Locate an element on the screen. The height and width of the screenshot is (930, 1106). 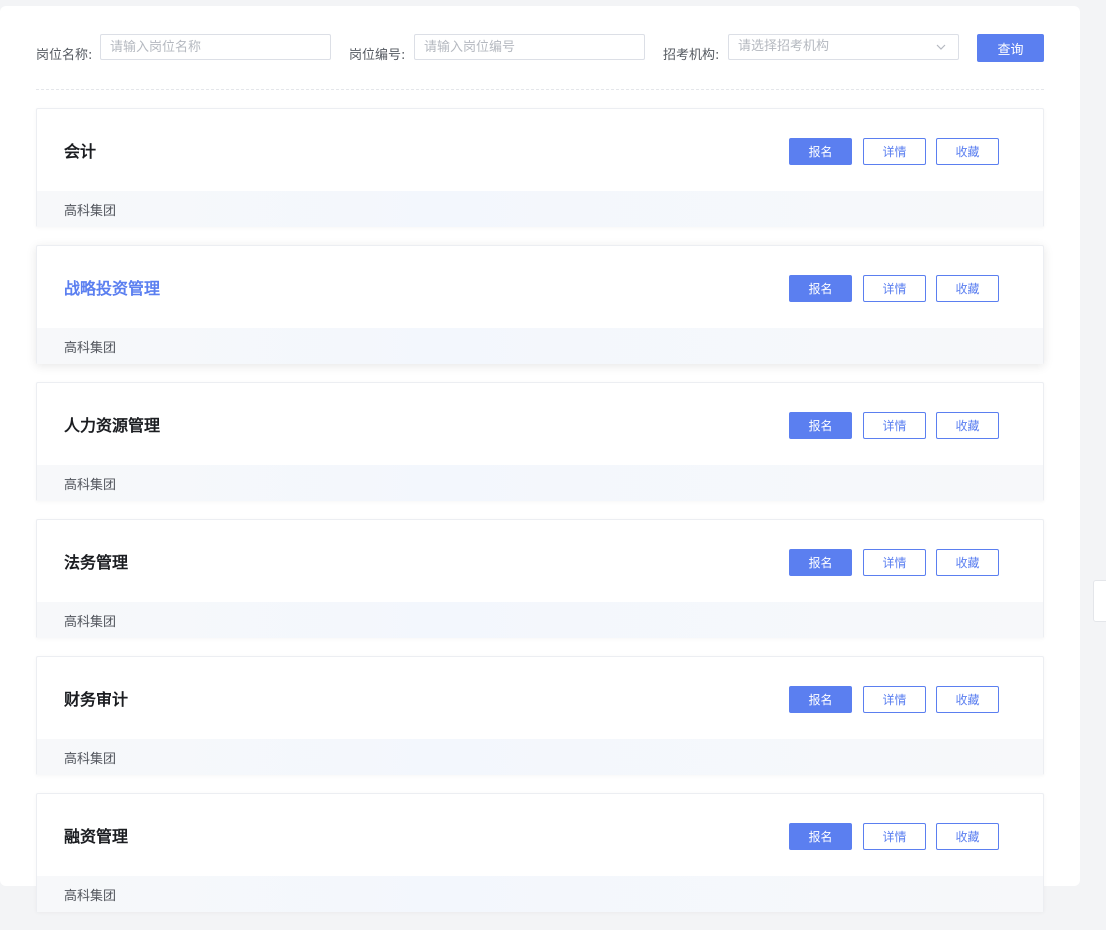
job-title: 战略投资管理 is located at coordinates (112, 287).